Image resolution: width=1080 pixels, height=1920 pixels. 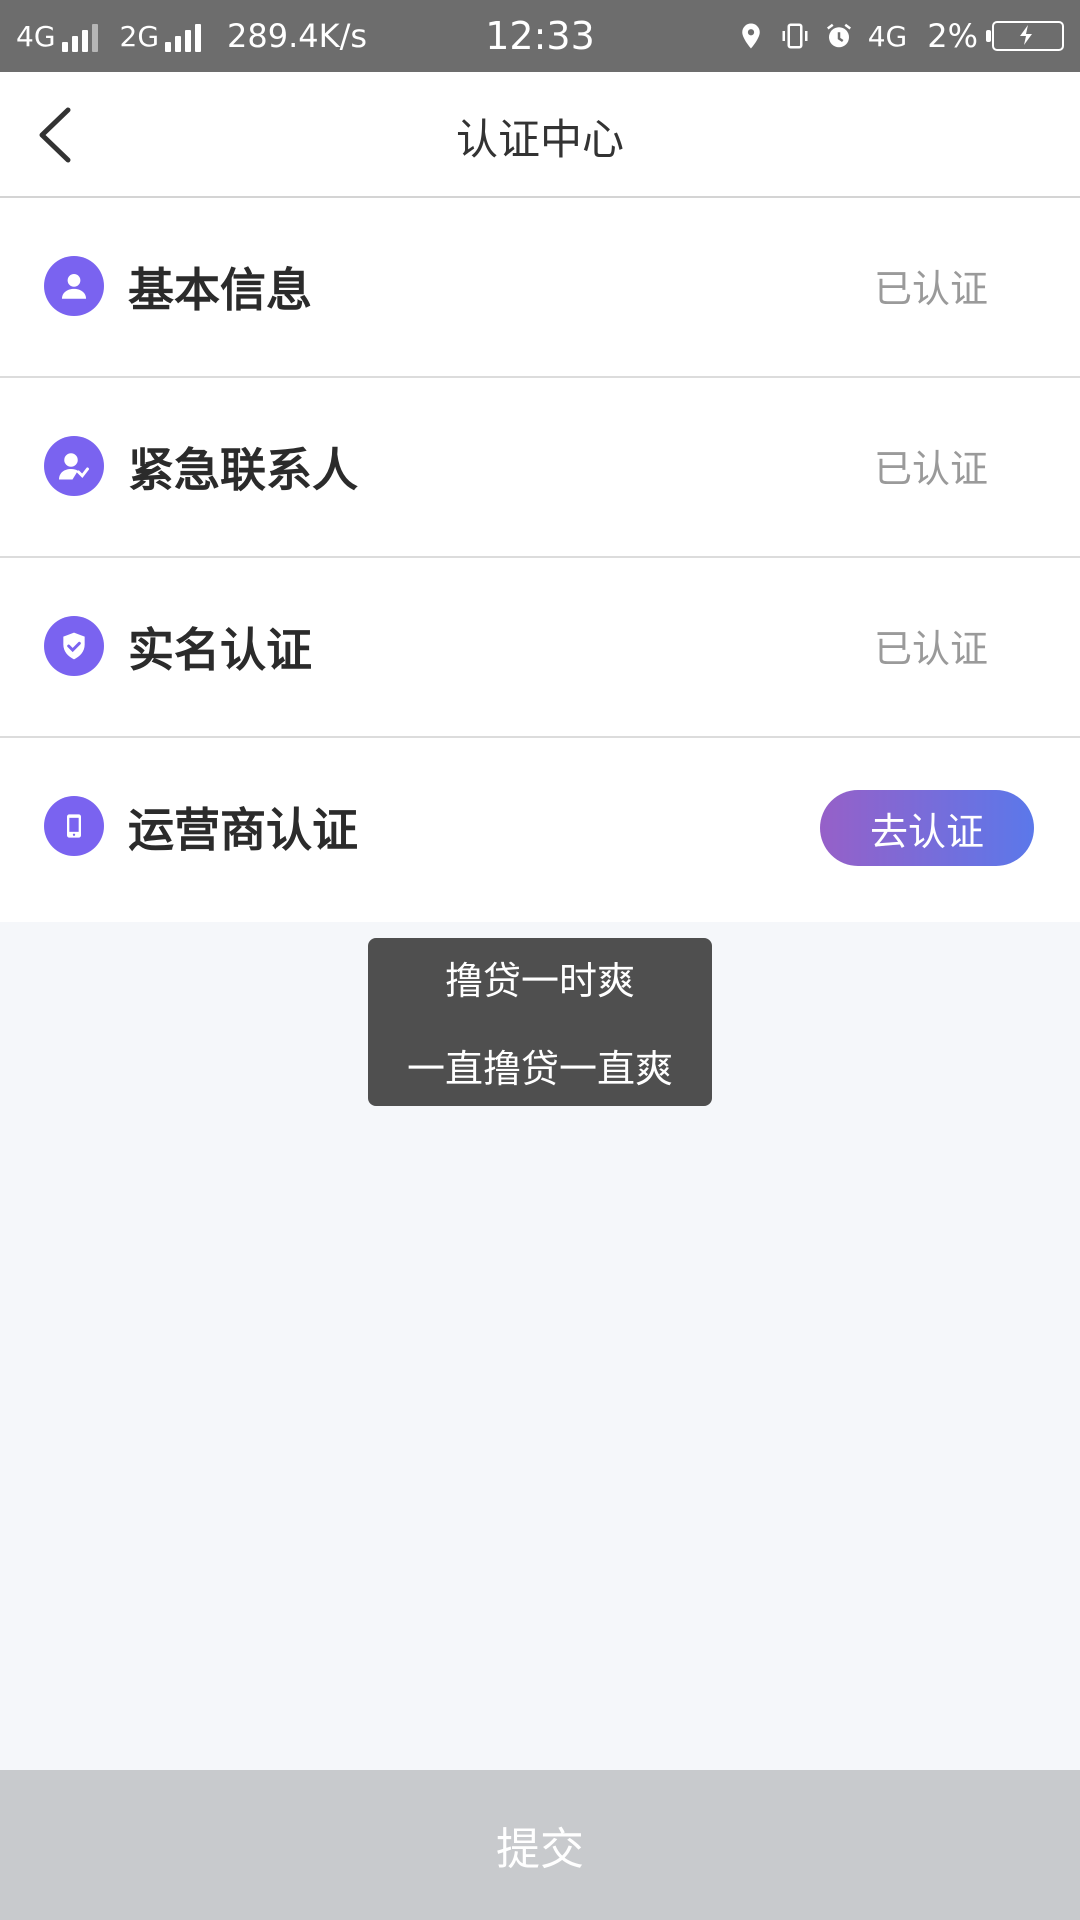 I want to click on status-right: 4G 2%, so click(x=900, y=36).